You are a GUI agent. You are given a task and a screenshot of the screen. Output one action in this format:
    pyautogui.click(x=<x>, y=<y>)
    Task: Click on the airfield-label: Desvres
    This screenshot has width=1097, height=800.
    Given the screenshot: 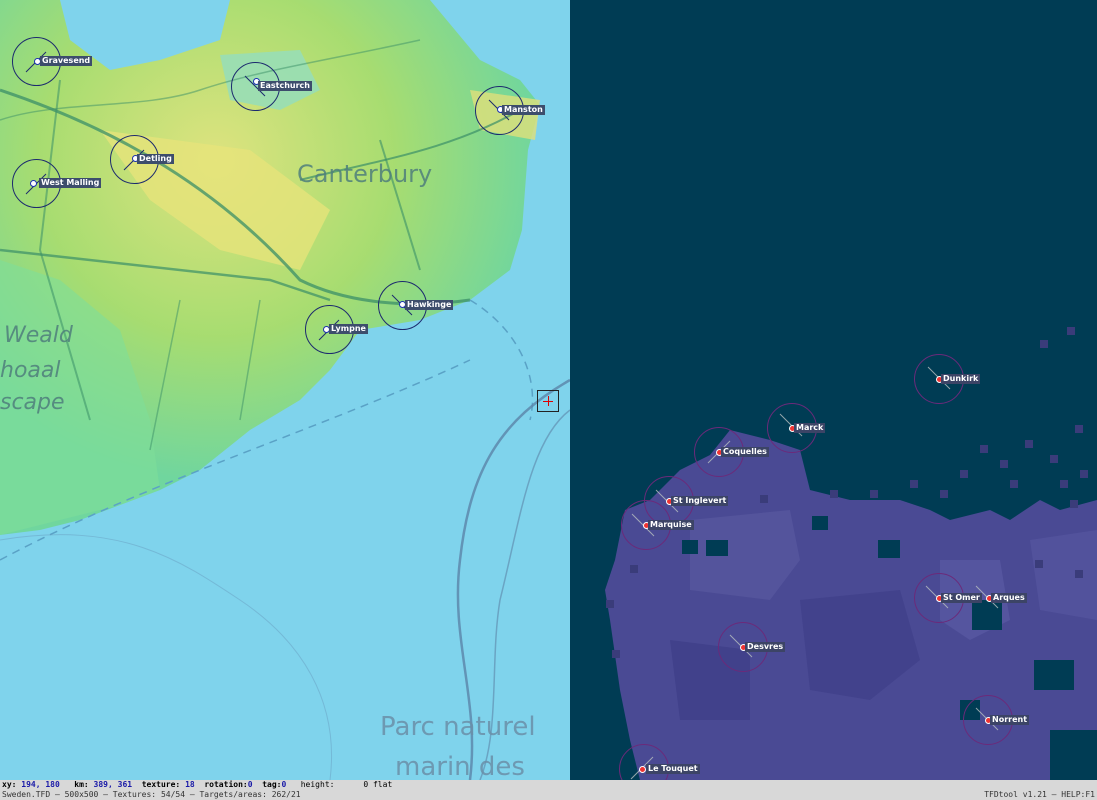 What is the action you would take?
    pyautogui.click(x=765, y=647)
    